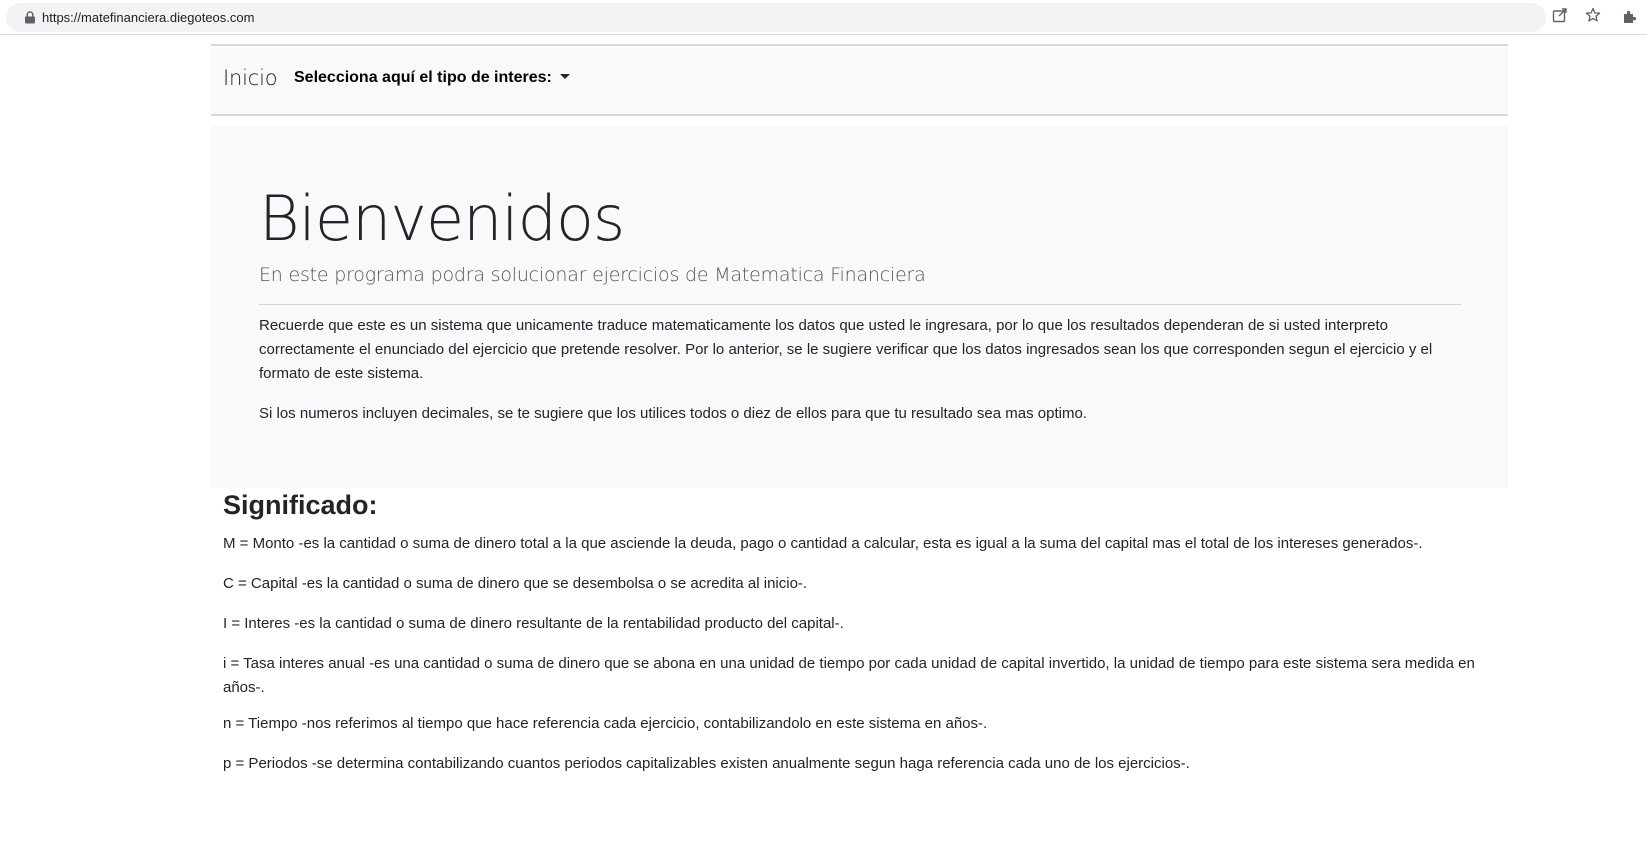  Describe the element at coordinates (1560, 15) in the screenshot. I see `share-icon` at that location.